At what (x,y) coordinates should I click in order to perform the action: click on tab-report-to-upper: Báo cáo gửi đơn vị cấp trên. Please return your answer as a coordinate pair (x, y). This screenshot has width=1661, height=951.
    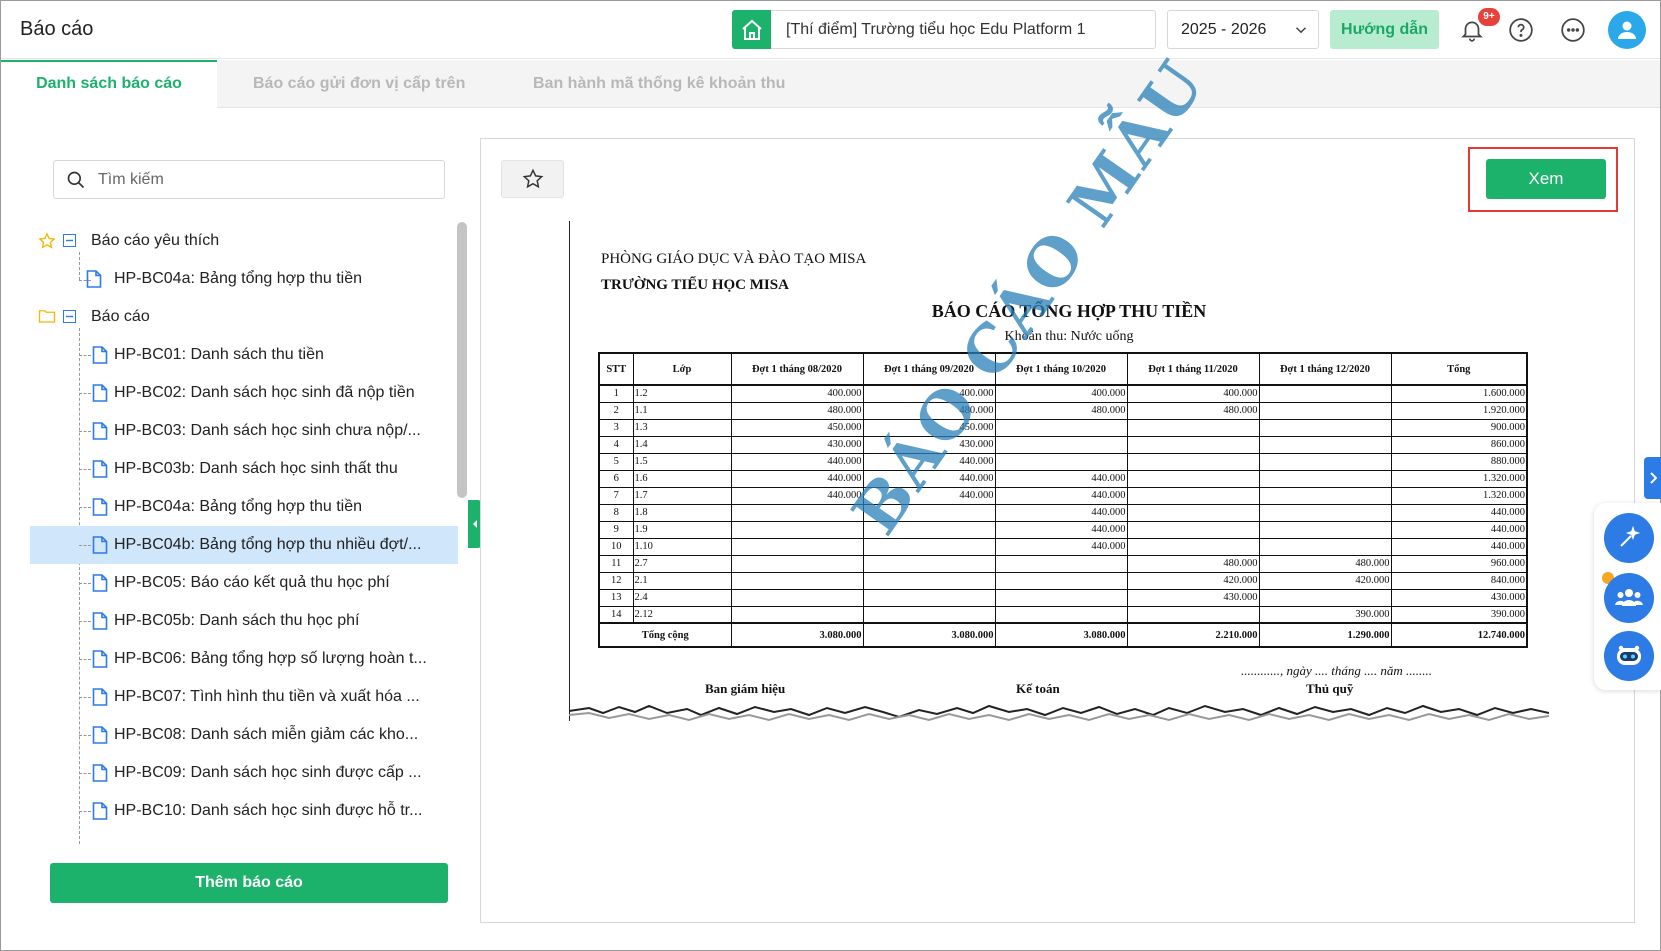
    Looking at the image, I should click on (359, 84).